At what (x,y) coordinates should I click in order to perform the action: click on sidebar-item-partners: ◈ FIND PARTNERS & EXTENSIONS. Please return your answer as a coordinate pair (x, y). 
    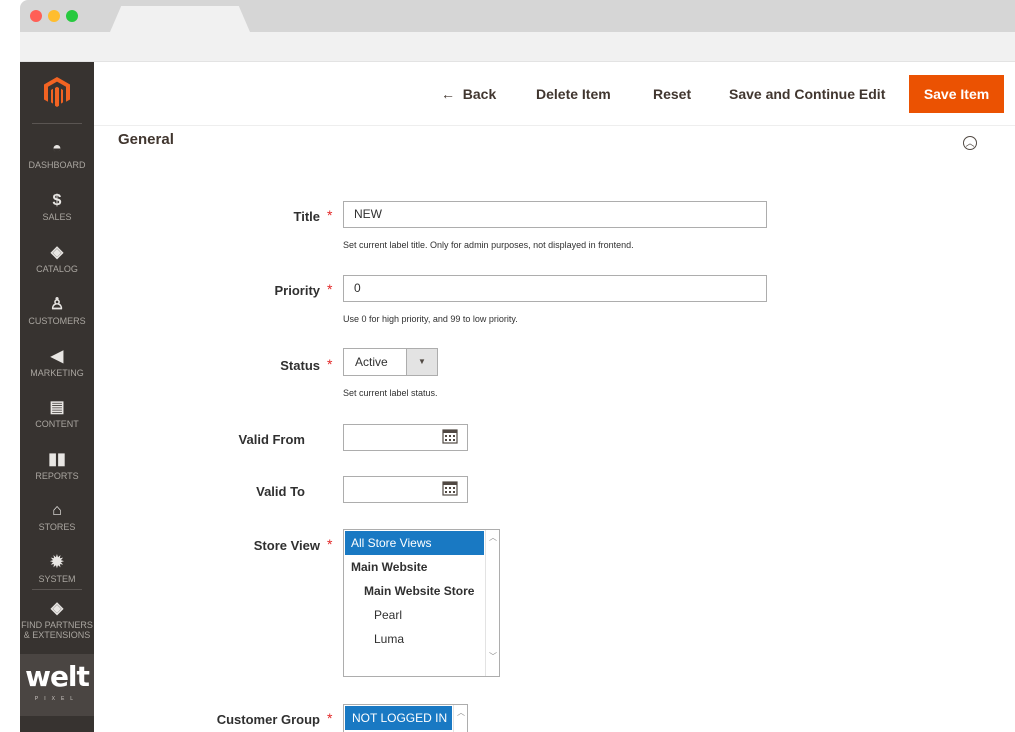
    Looking at the image, I should click on (57, 619).